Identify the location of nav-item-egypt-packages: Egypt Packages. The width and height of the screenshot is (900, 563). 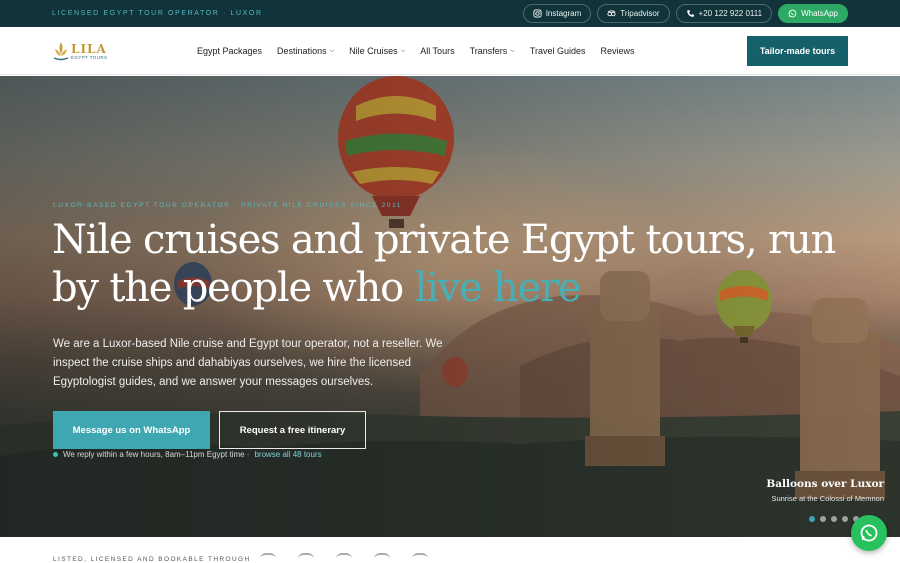
(229, 51).